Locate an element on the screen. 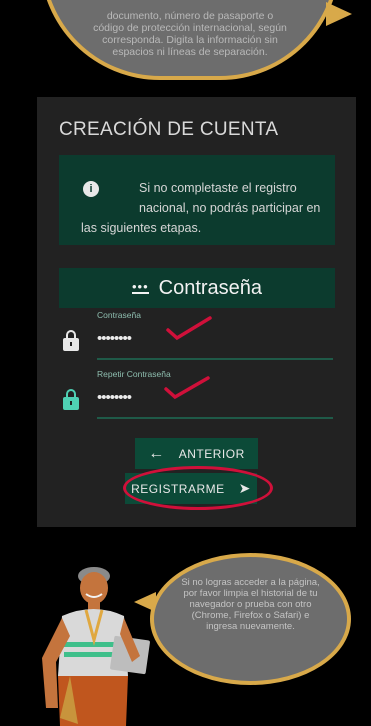  bubble-text-line: Si no logras acceder a la página, is located at coordinates (250, 582).